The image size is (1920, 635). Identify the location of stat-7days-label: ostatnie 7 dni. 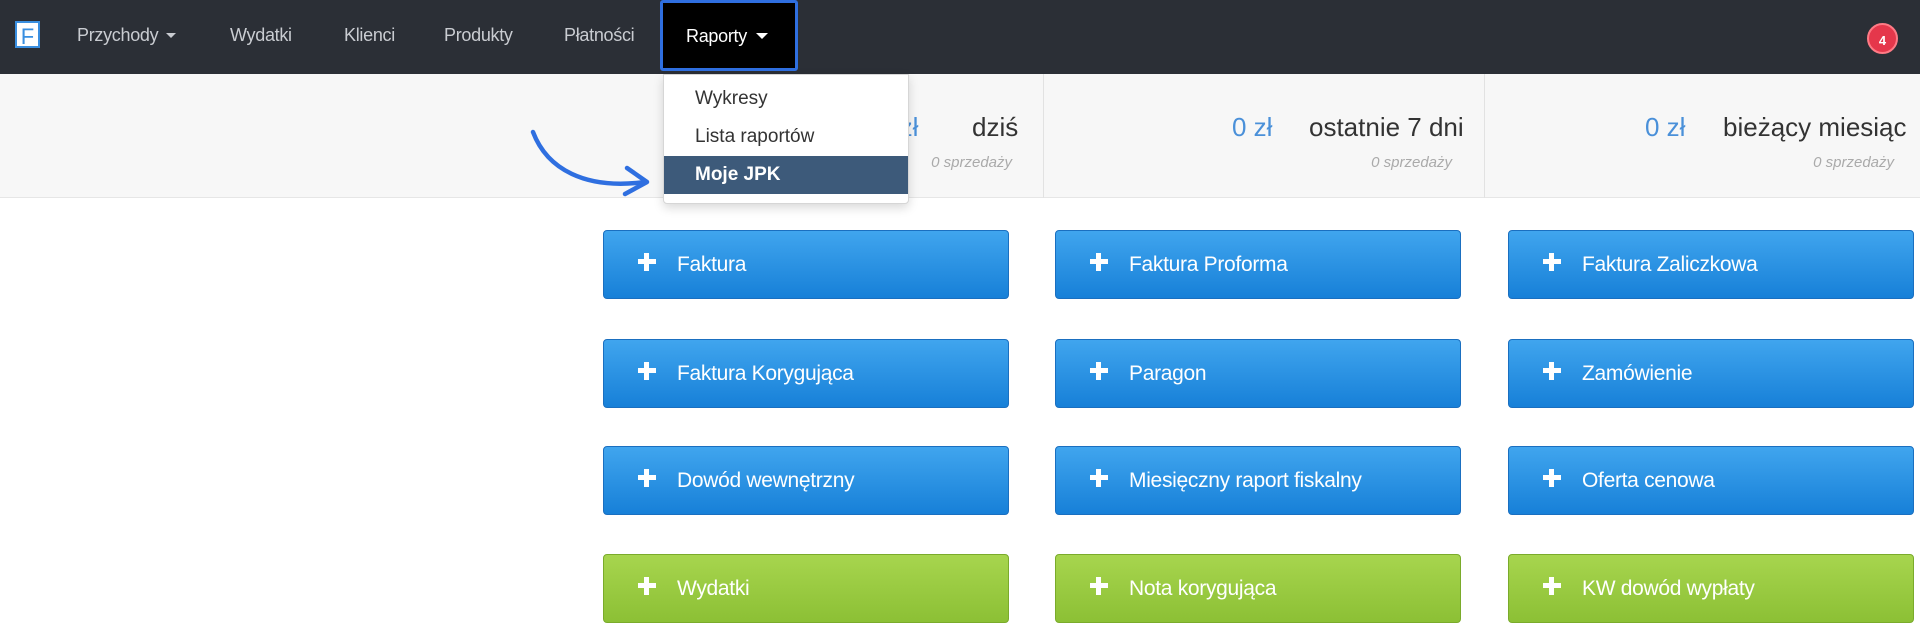
(1386, 127).